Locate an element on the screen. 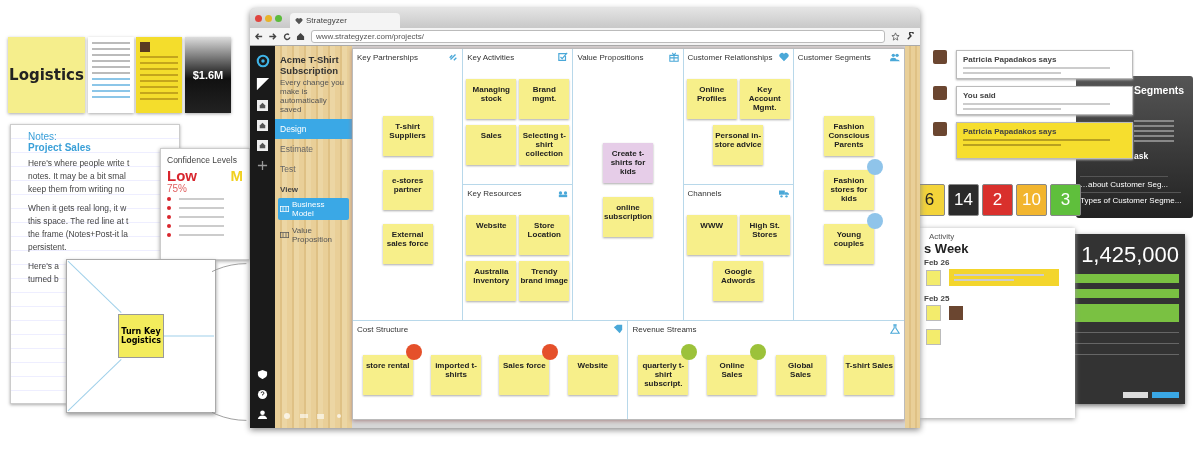  close-button is located at coordinates (258, 18).